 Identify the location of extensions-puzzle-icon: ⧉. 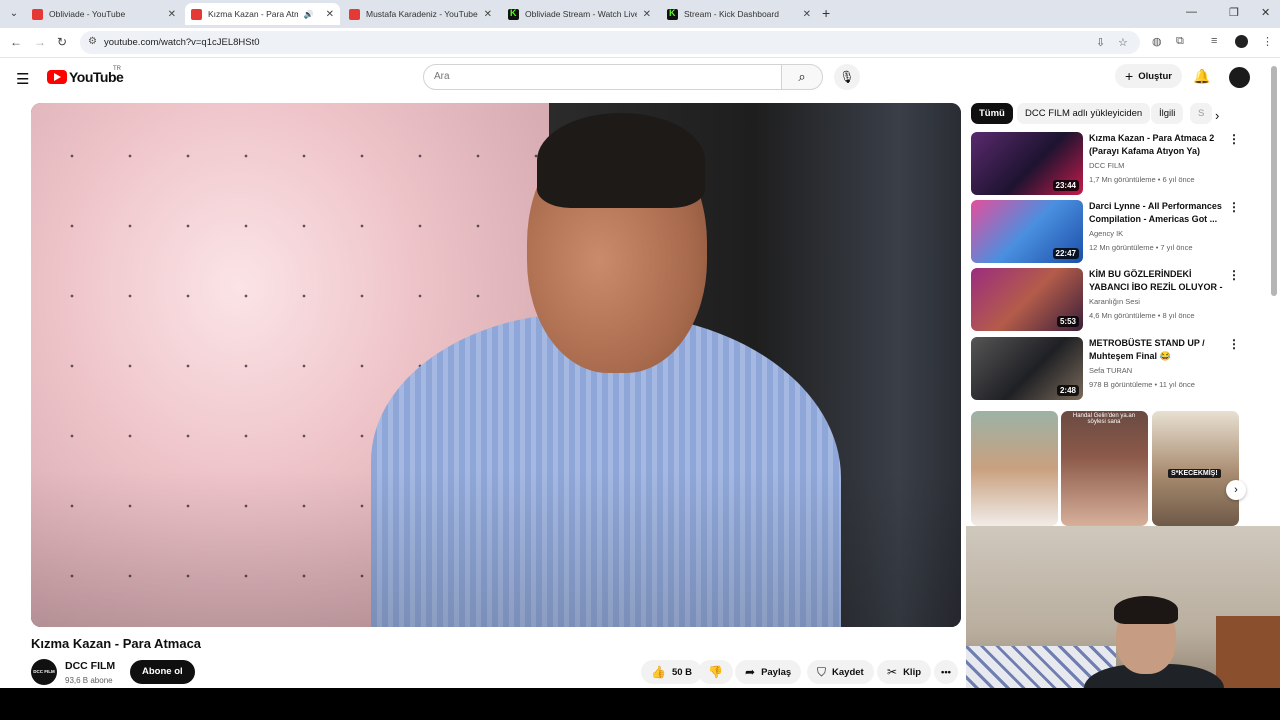
(1180, 41).